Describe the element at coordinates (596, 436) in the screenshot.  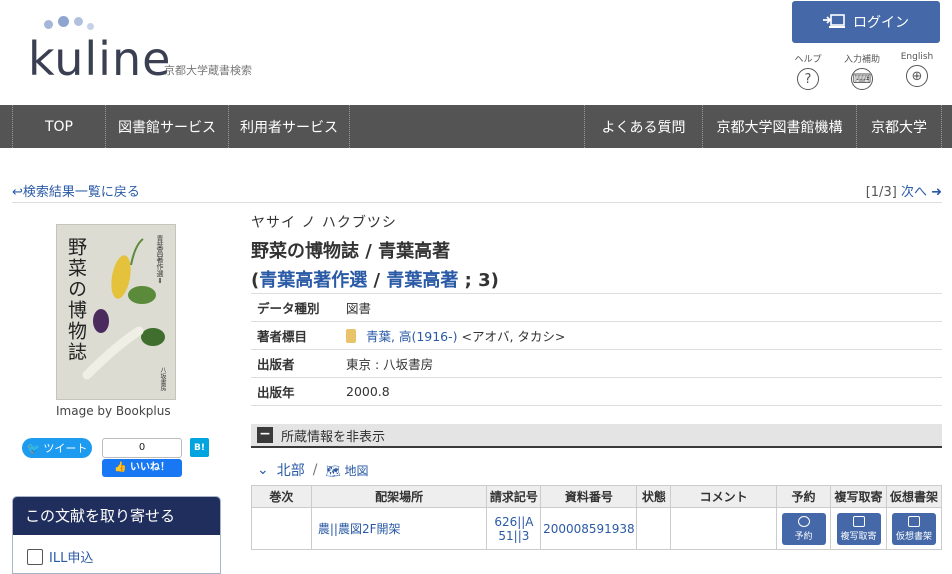
I see `holdings-toggle: − 所蔵情報を非表示` at that location.